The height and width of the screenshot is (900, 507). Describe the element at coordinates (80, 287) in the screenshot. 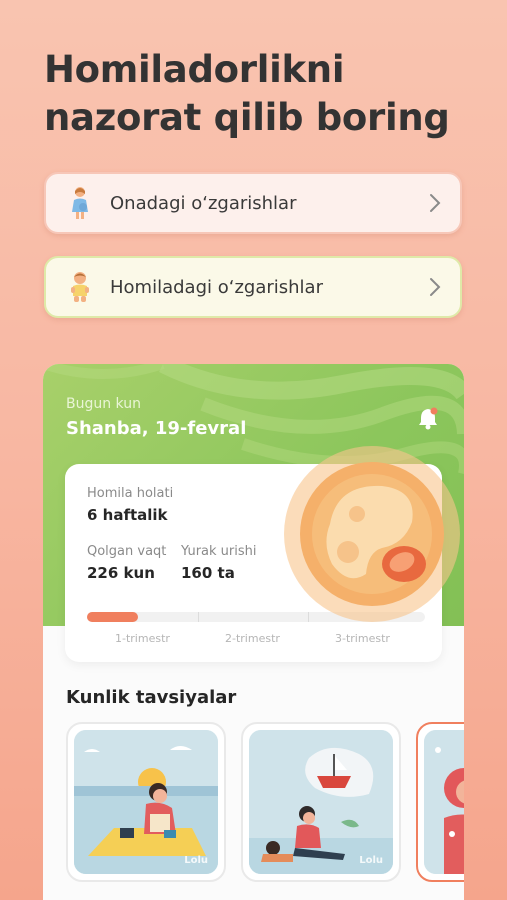

I see `baby-icon` at that location.